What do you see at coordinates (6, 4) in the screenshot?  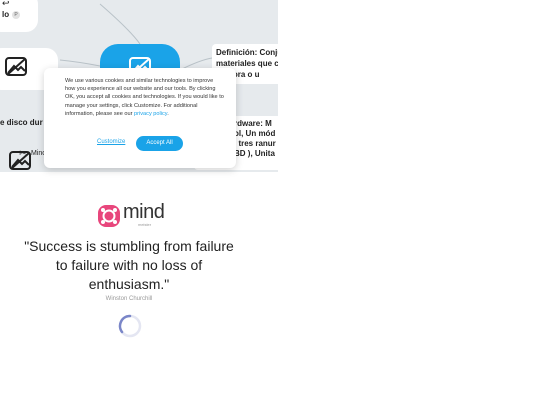 I see `node-icon-fragment: ↩` at bounding box center [6, 4].